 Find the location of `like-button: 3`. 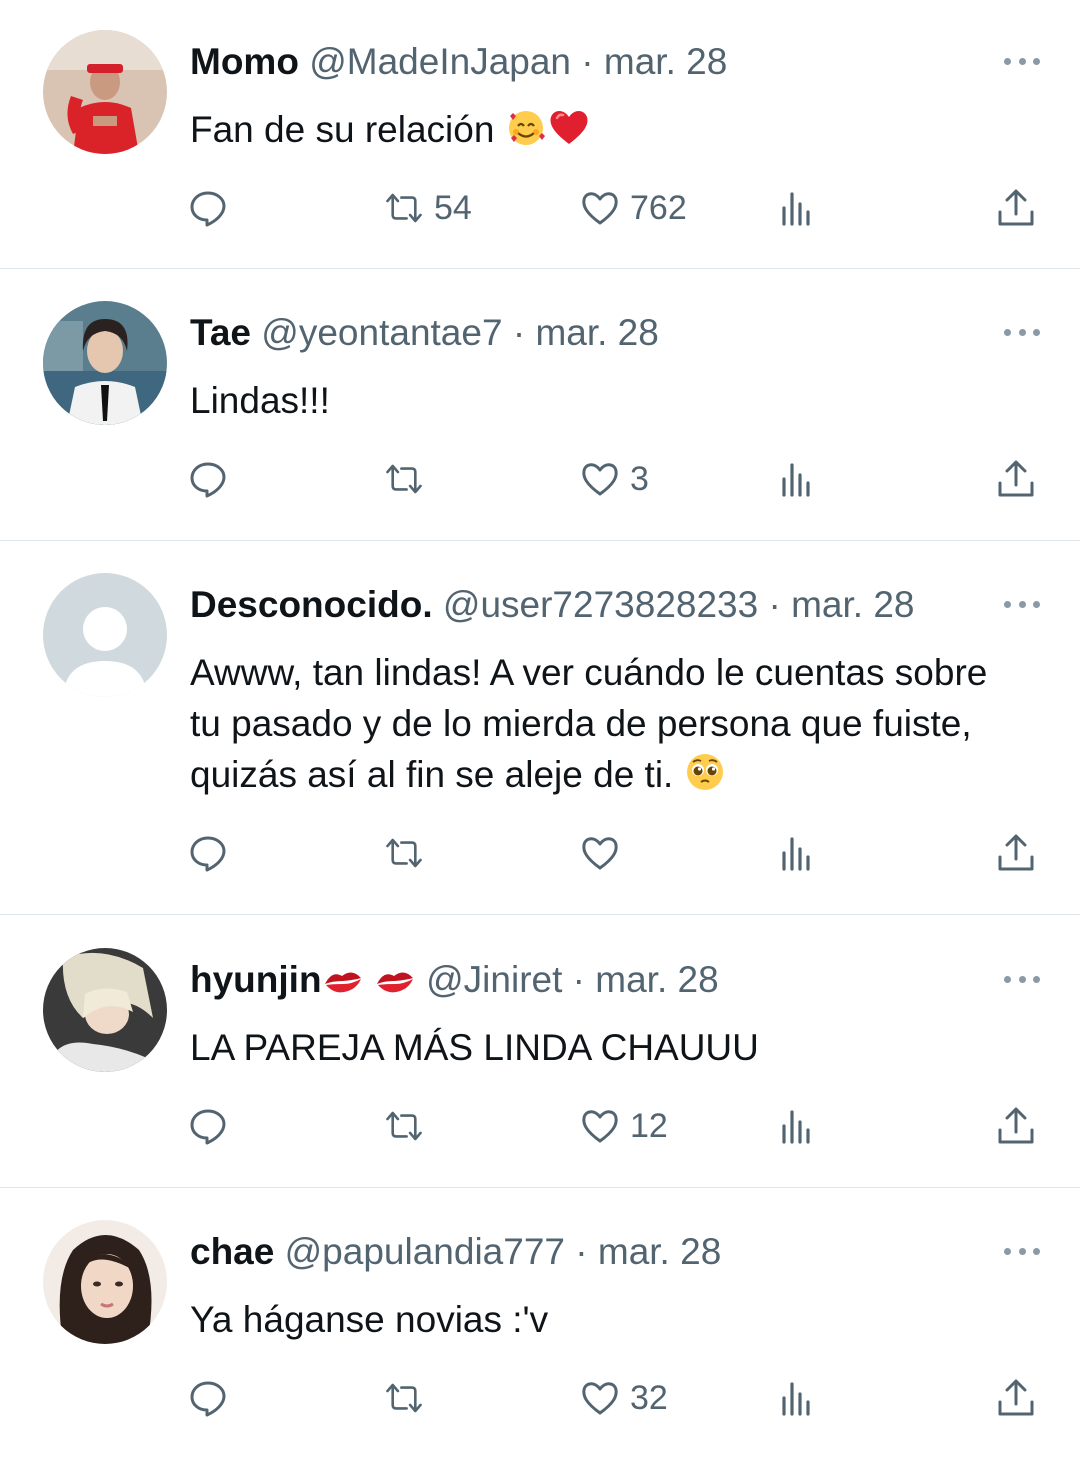

like-button: 3 is located at coordinates (614, 479).